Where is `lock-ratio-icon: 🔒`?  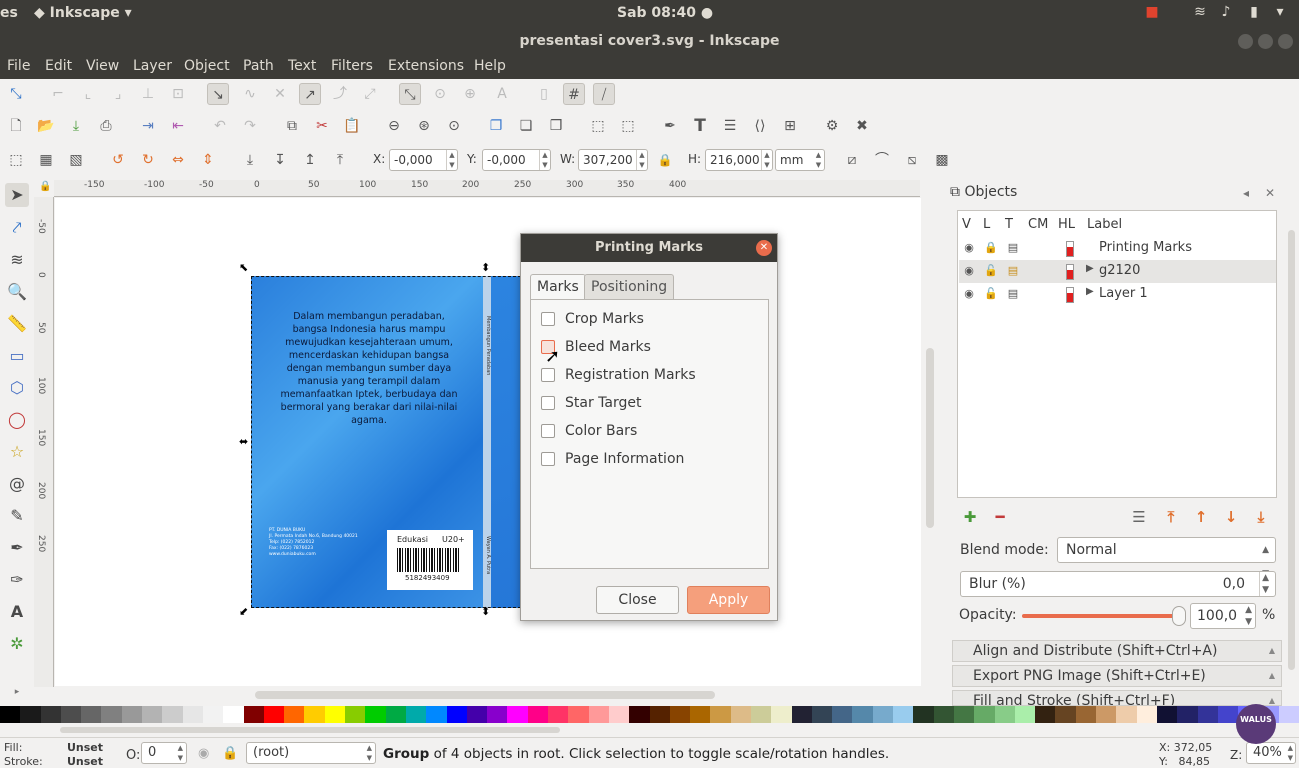 lock-ratio-icon: 🔒 is located at coordinates (665, 160).